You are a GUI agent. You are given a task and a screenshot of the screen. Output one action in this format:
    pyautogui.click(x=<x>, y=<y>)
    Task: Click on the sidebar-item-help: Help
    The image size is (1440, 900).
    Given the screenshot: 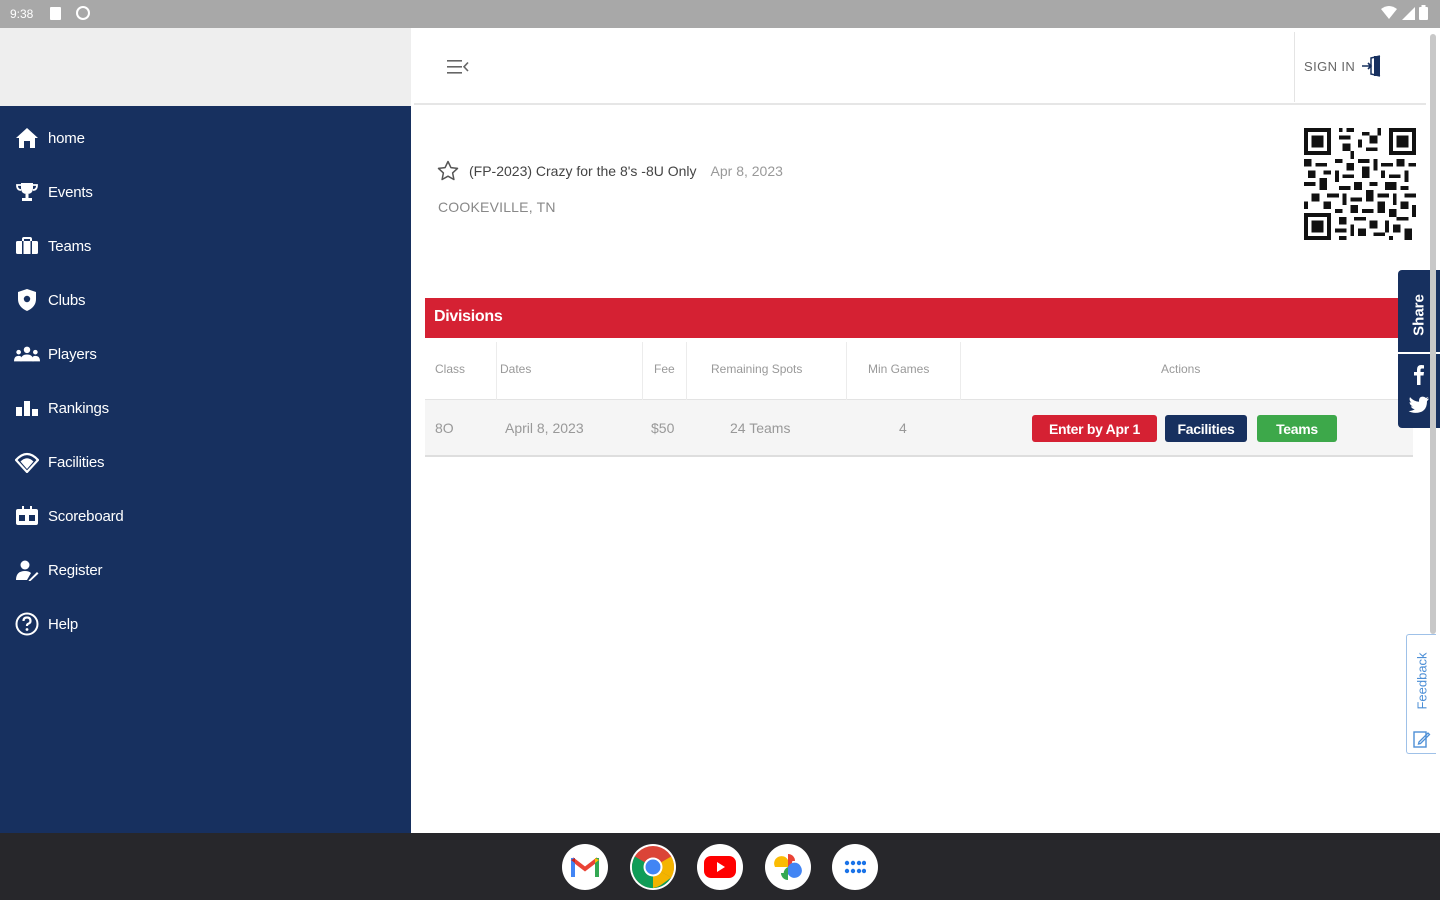 What is the action you would take?
    pyautogui.click(x=205, y=624)
    